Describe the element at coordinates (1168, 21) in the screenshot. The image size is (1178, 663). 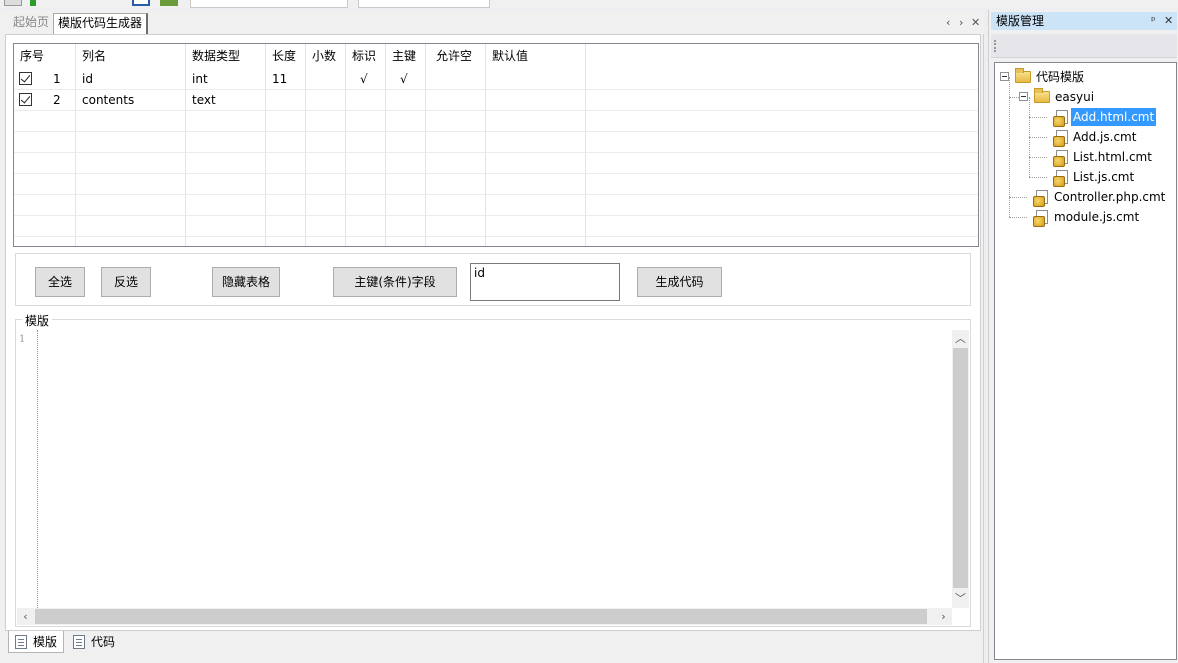
I see `close-icon: ✕` at that location.